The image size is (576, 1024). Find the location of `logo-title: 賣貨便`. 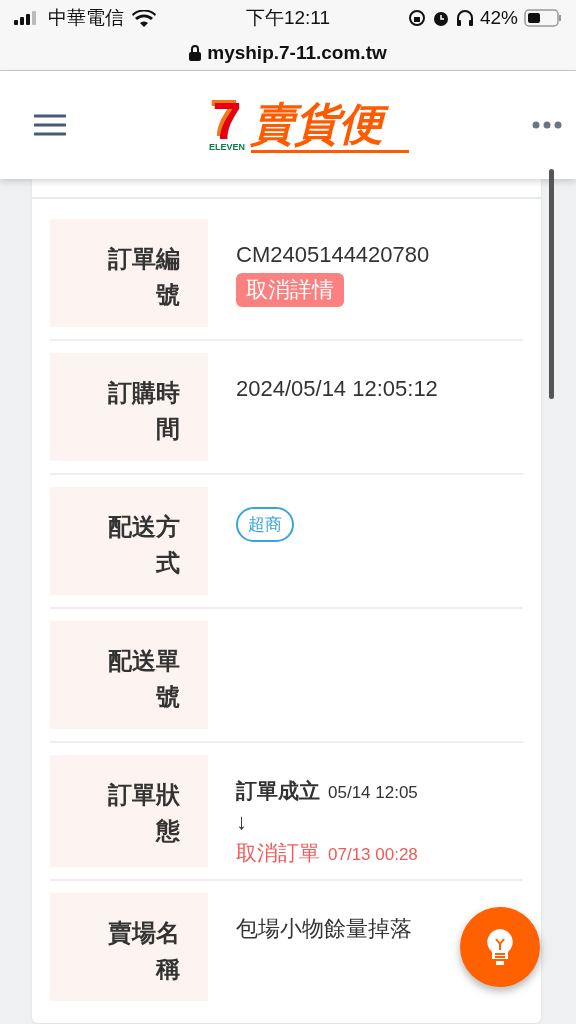

logo-title: 賣貨便 is located at coordinates (330, 125).